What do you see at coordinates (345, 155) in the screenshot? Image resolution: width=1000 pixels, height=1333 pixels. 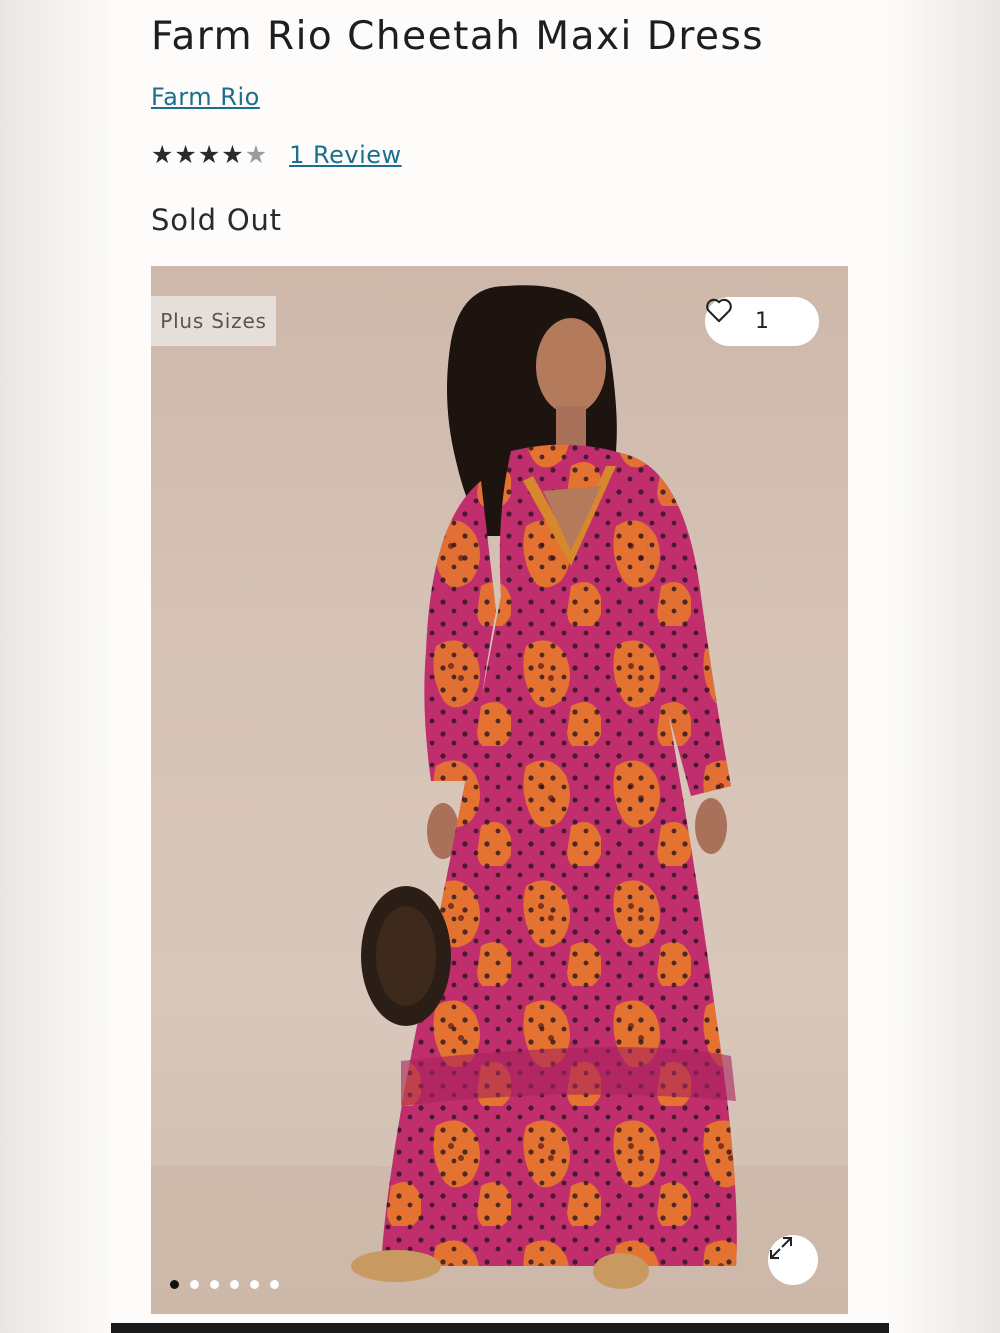 I see `reviews-link: 1 Review` at bounding box center [345, 155].